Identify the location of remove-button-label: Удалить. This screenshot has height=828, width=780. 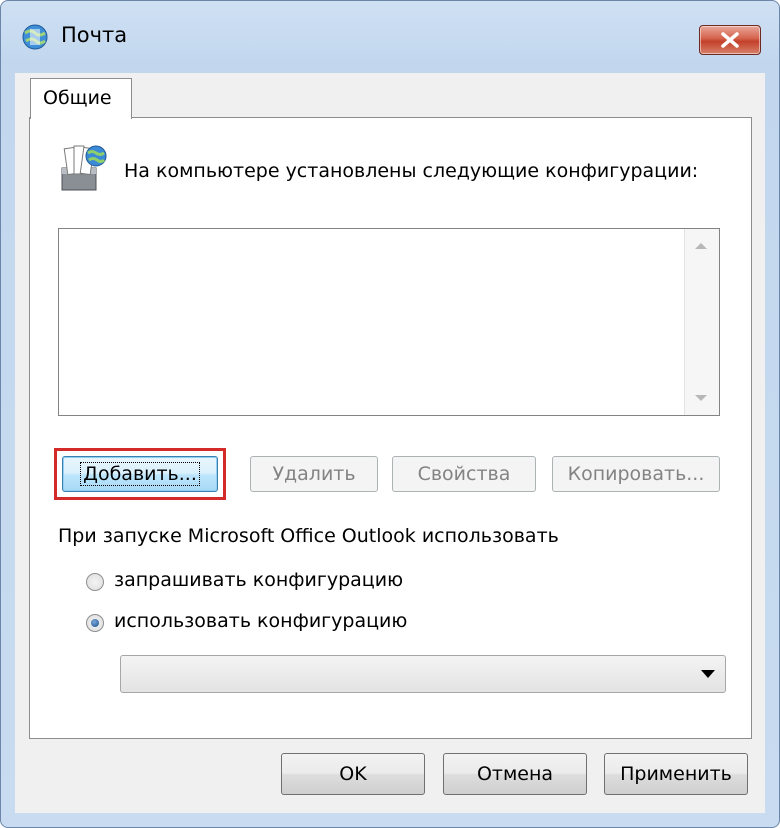
(314, 474).